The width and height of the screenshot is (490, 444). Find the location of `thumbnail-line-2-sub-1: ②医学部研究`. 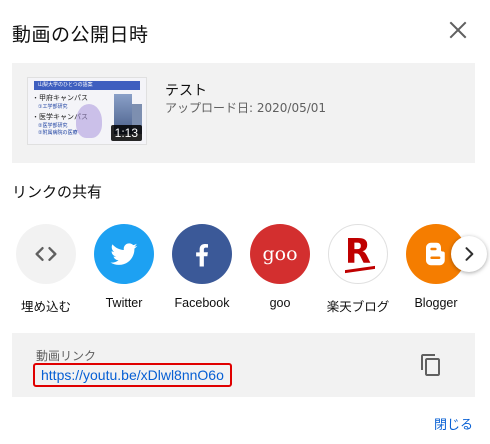

thumbnail-line-2-sub-1: ②医学部研究 is located at coordinates (53, 126).